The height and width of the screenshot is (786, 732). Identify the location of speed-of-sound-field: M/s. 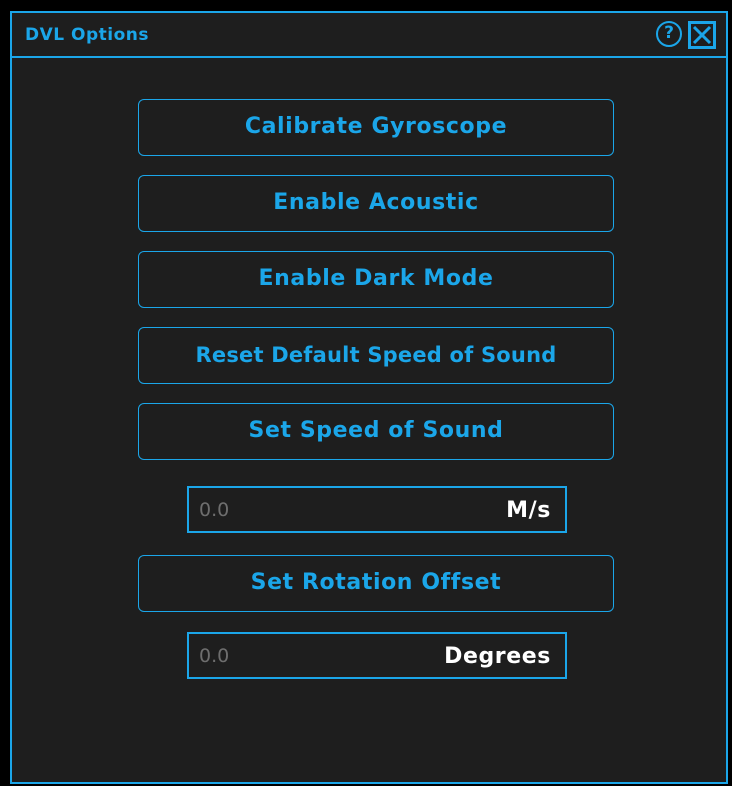
(377, 509).